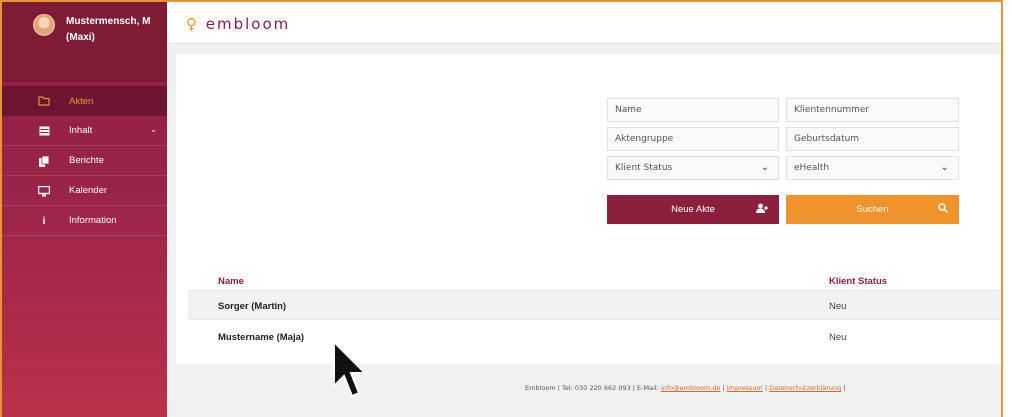 This screenshot has width=1012, height=417. What do you see at coordinates (872, 139) in the screenshot?
I see `geburtsdatum-input: Geburtsdatum` at bounding box center [872, 139].